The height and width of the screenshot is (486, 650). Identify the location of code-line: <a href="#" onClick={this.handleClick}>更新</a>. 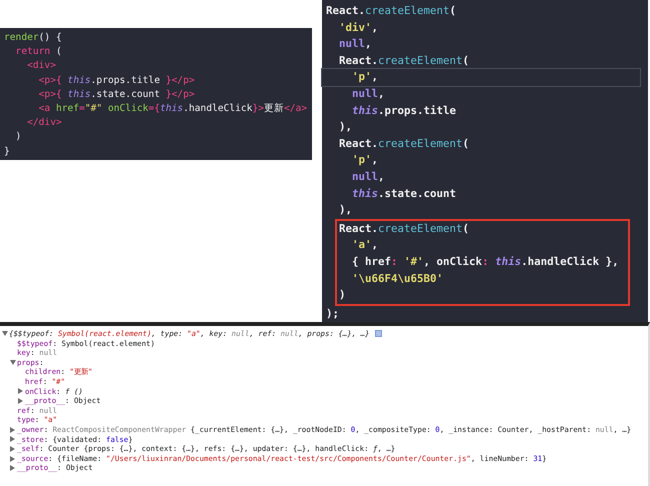
(173, 109).